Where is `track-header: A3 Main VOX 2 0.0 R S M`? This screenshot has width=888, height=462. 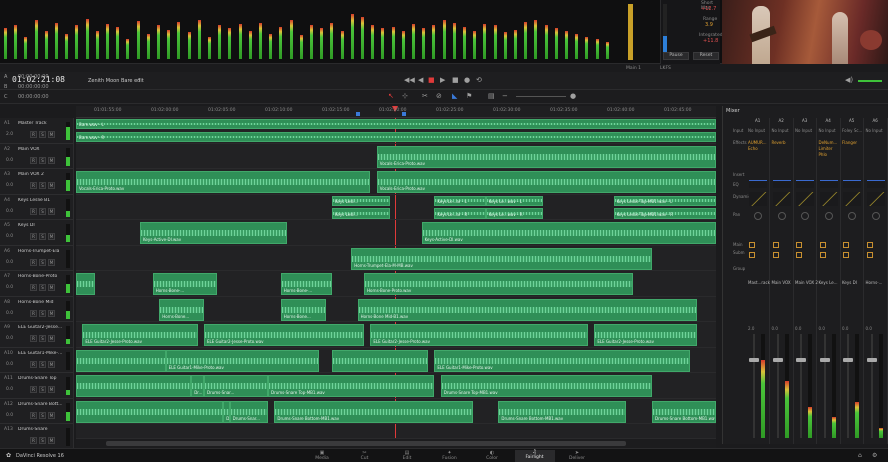
track-header: A3 Main VOX 2 0.0 R S M is located at coordinates (36, 182).